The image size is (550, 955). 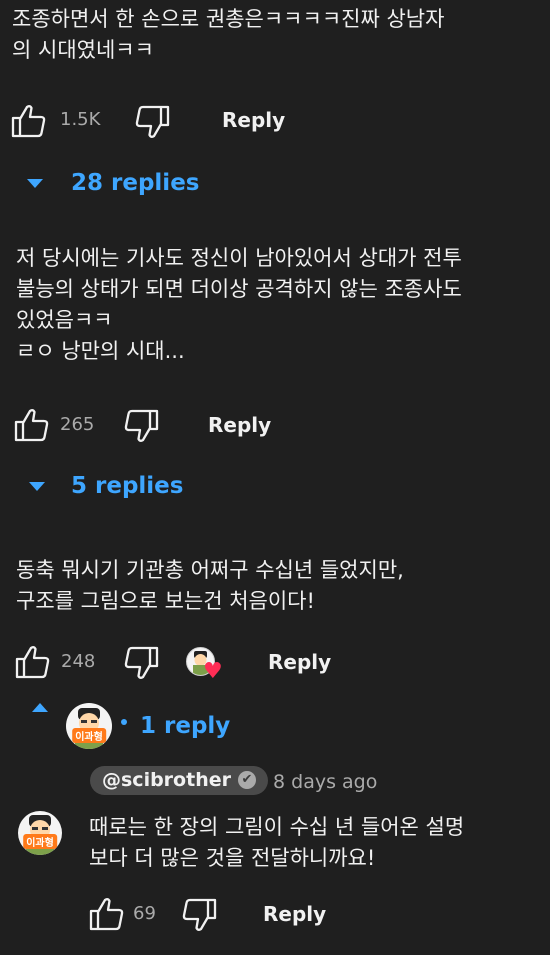 I want to click on hide-replies-button, so click(x=40, y=707).